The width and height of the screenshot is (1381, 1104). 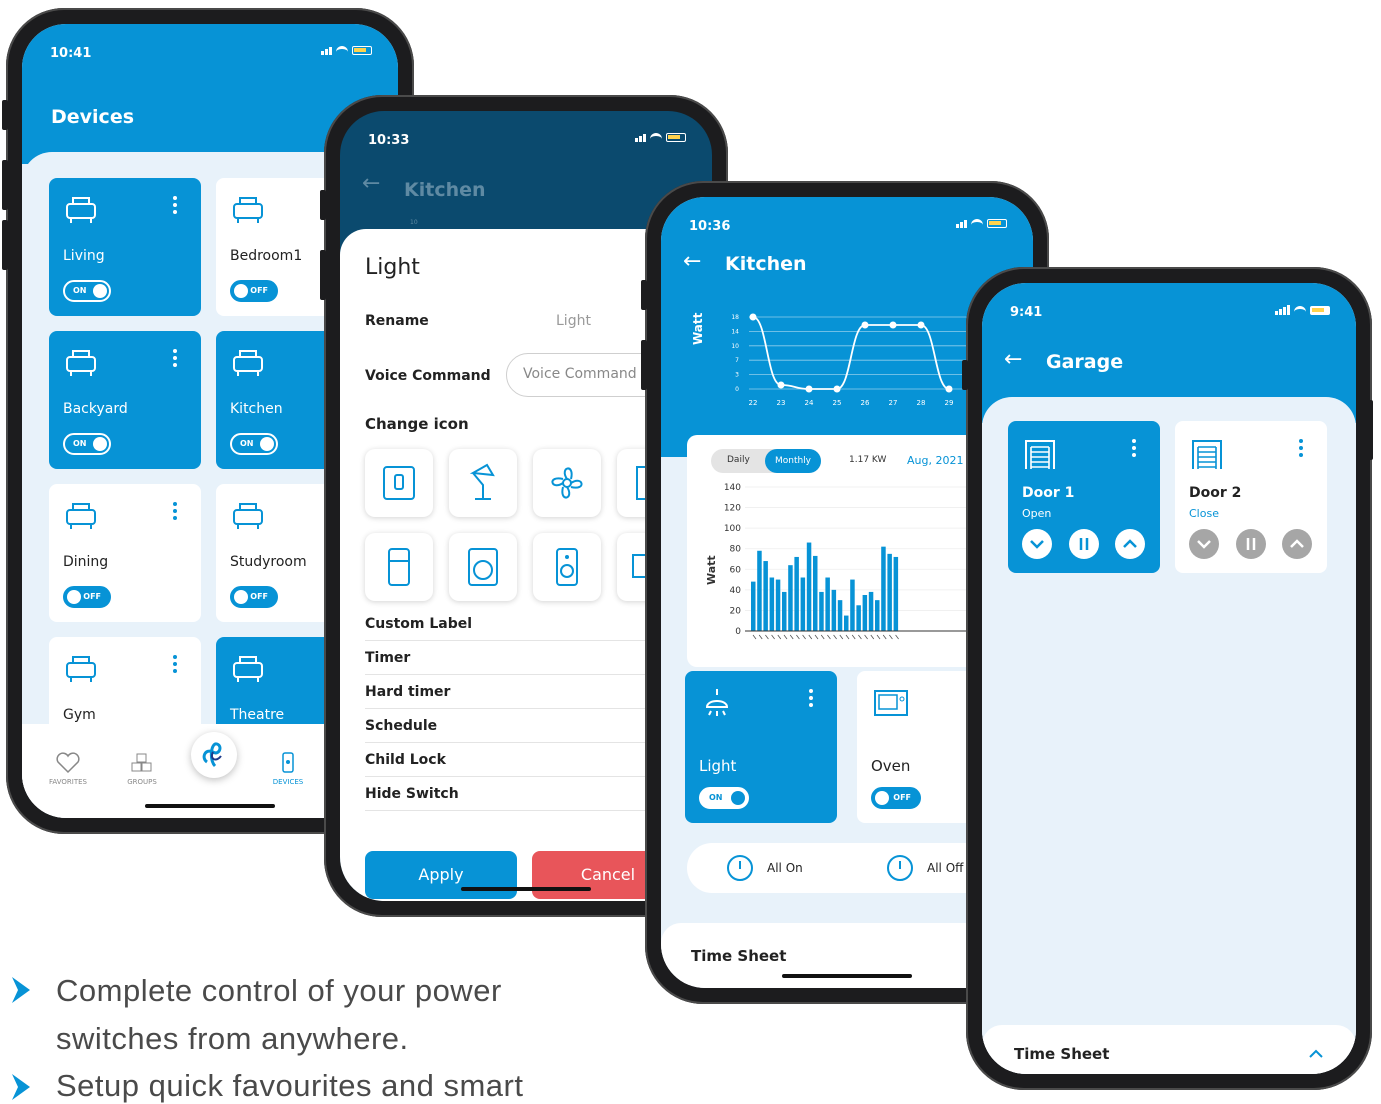 What do you see at coordinates (68, 769) in the screenshot?
I see `favorites-tab: FAVORITES` at bounding box center [68, 769].